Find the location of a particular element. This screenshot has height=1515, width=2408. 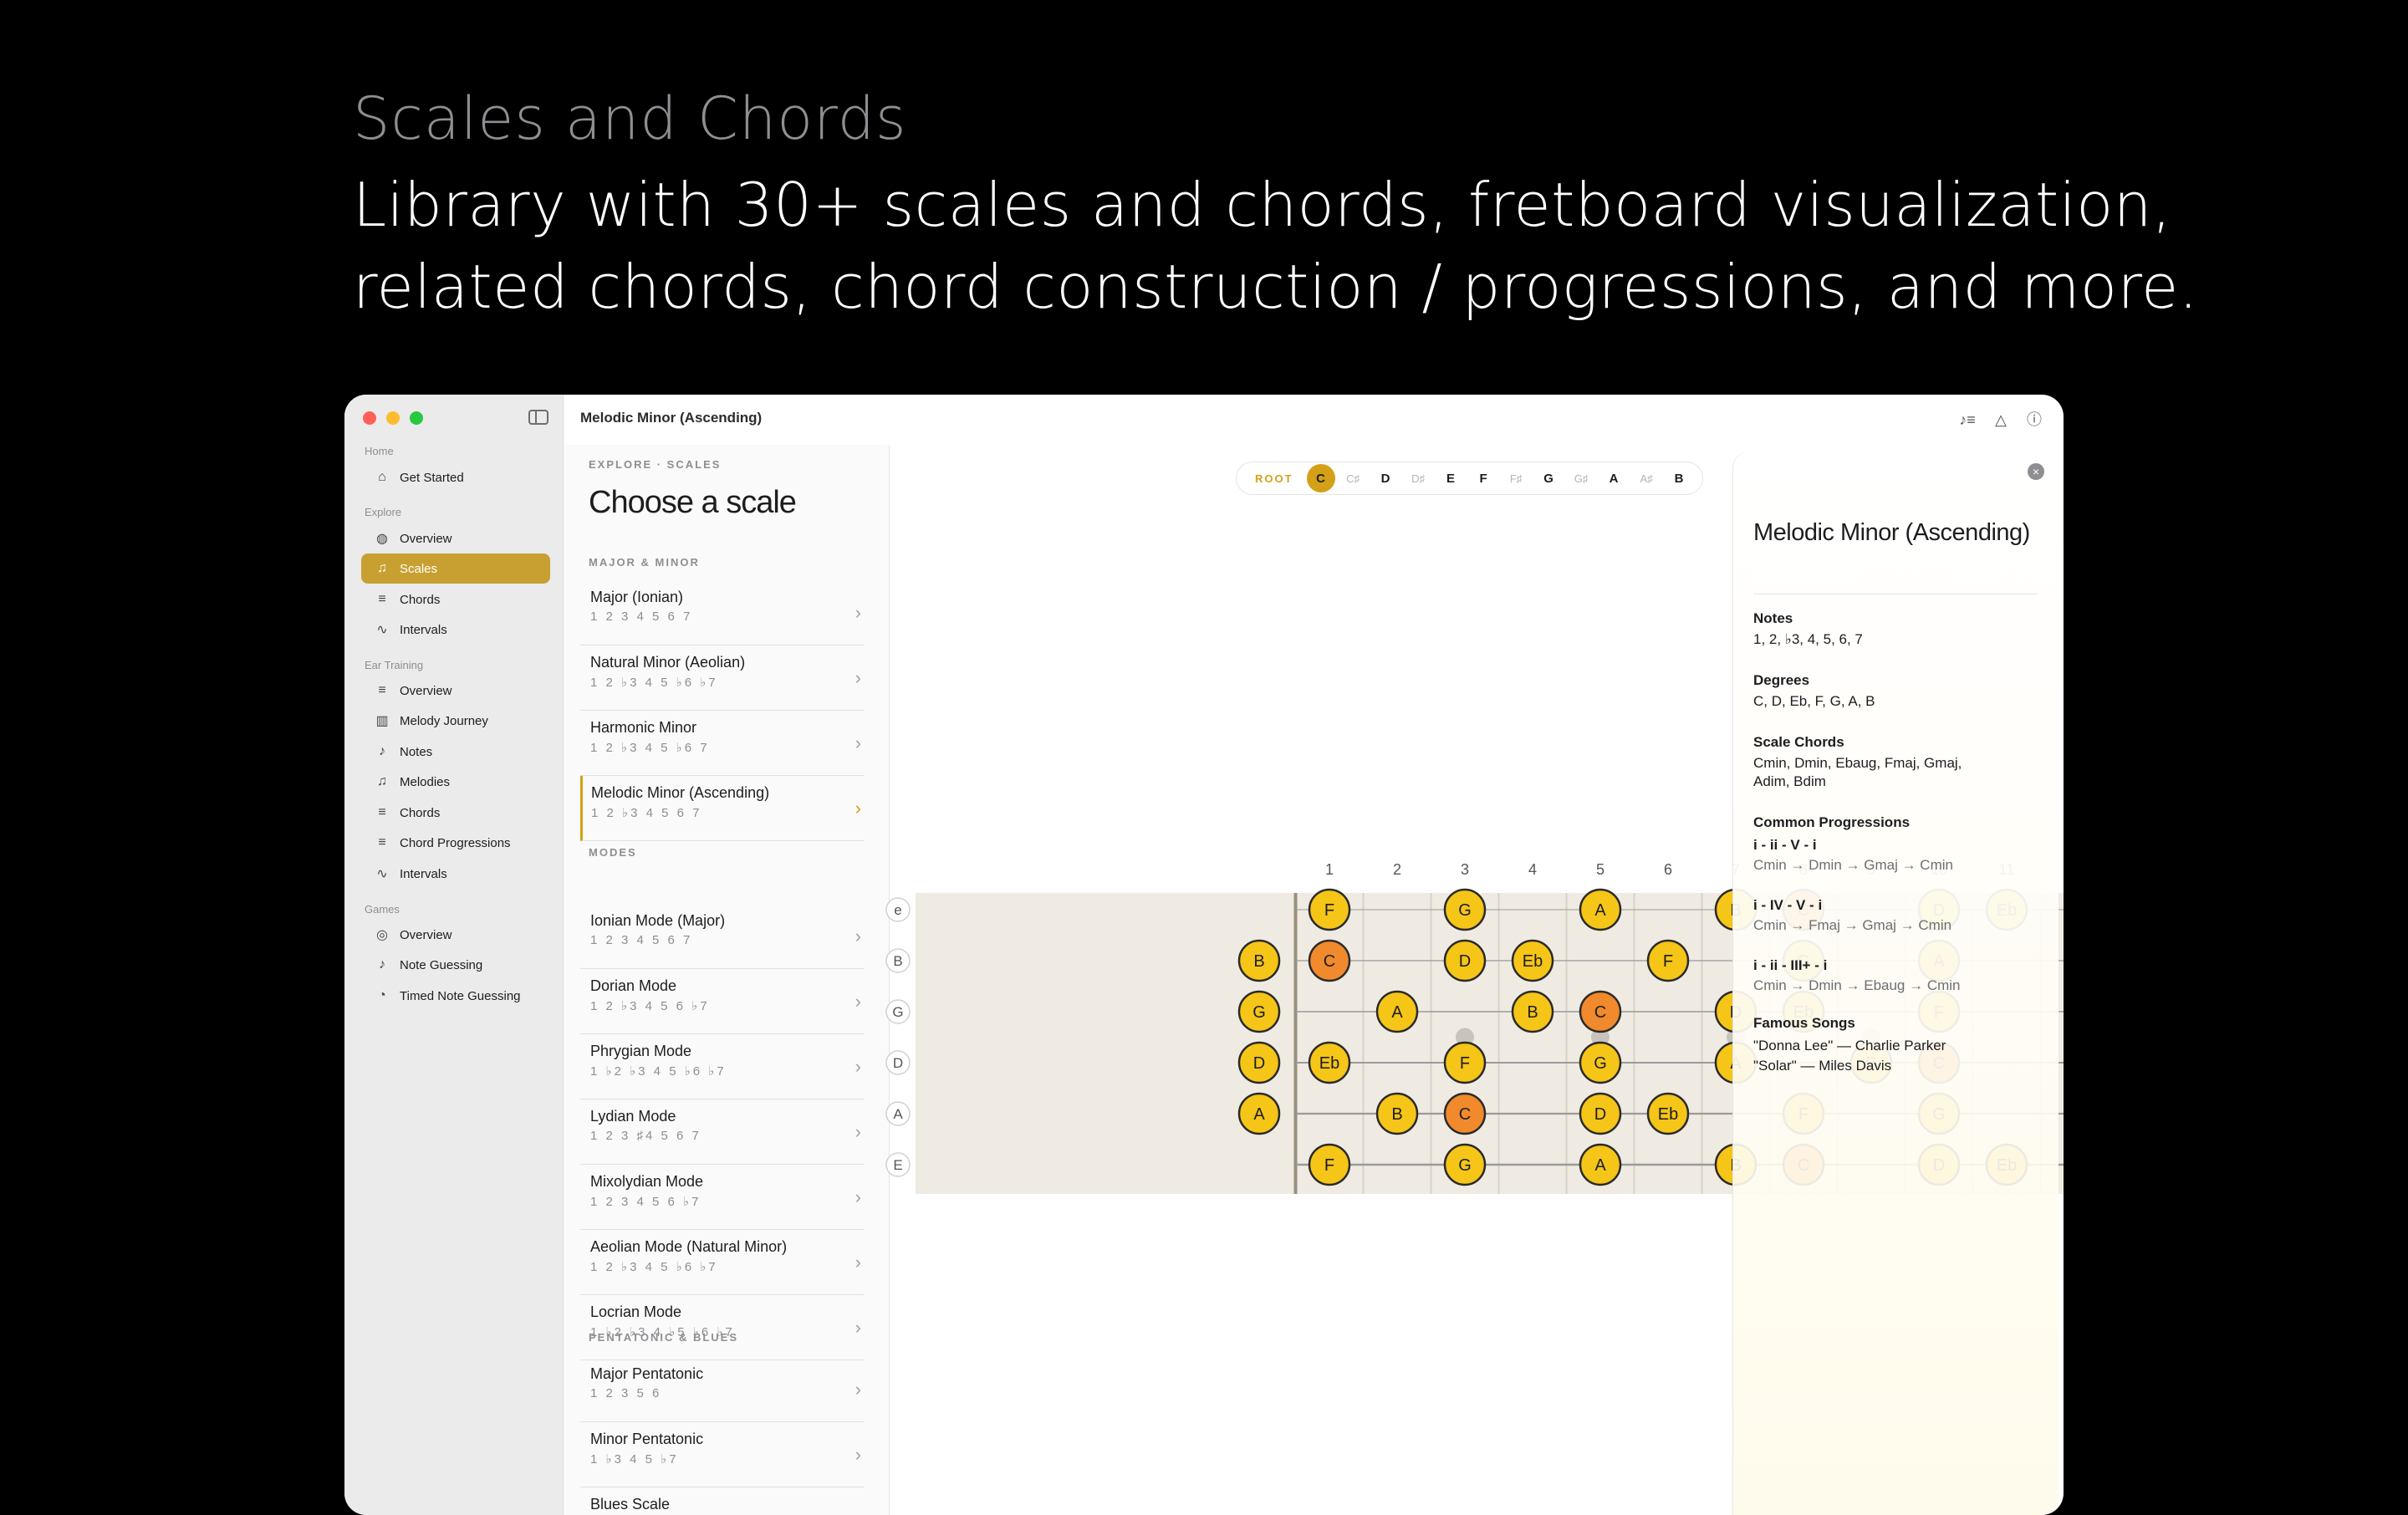

scale-row: Ionian Mode (Major) 1 2 3 4 5 6 7 › is located at coordinates (723, 936).